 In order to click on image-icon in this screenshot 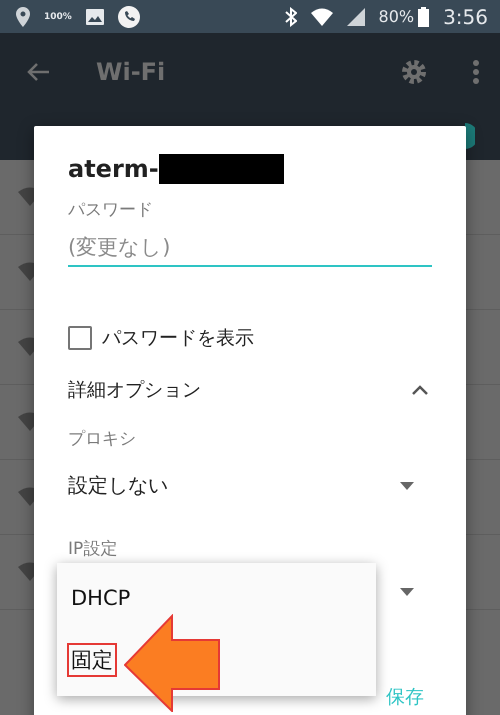, I will do `click(95, 16)`.